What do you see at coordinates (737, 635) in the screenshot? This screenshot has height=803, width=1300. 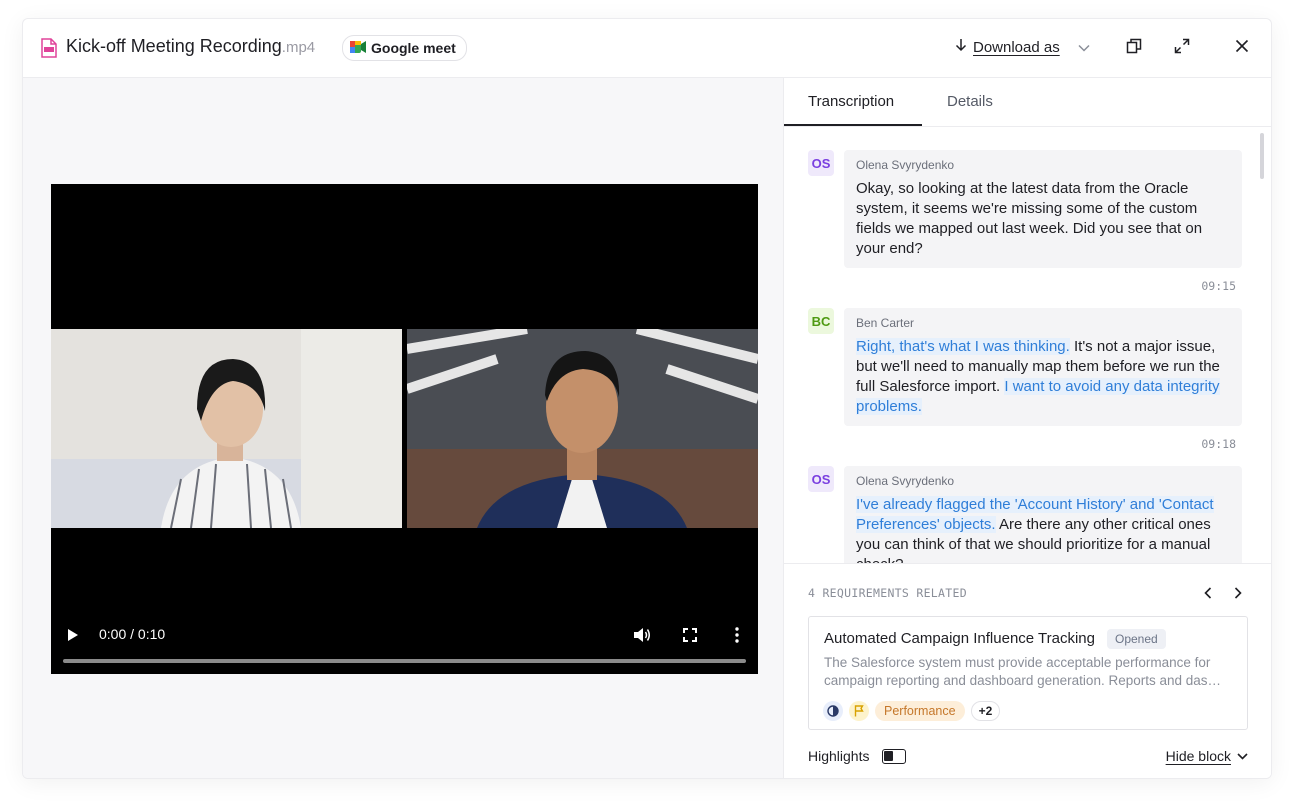 I see `more-vertical-icon` at bounding box center [737, 635].